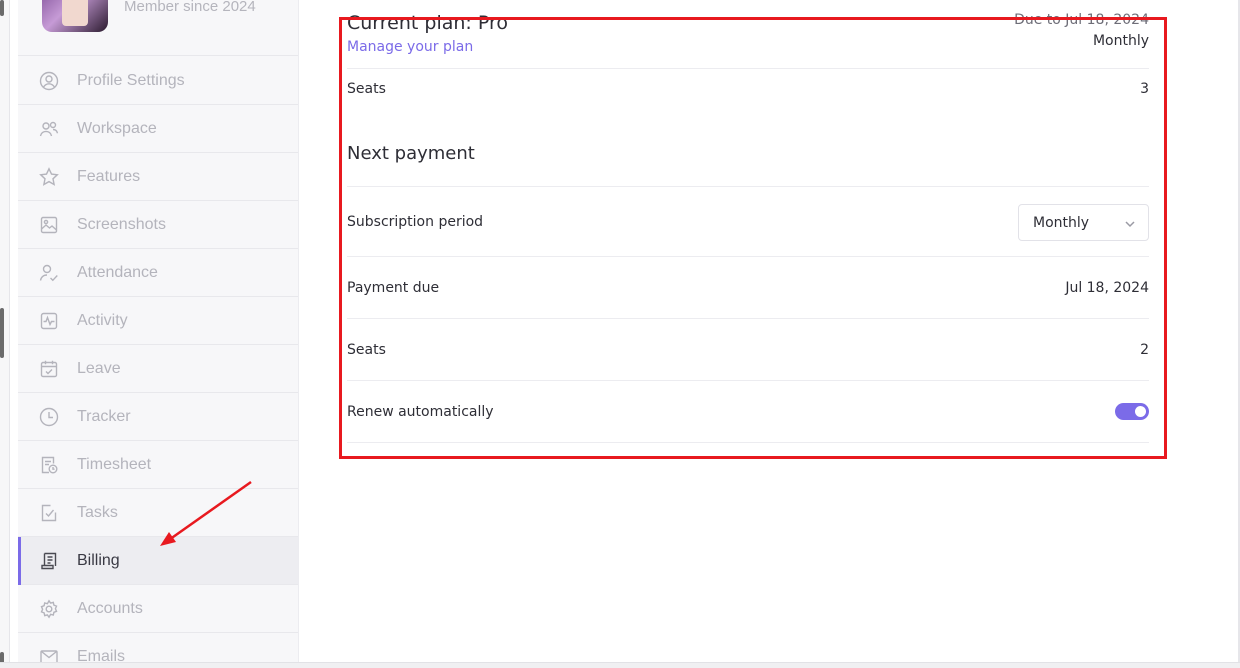 The height and width of the screenshot is (668, 1240). What do you see at coordinates (1144, 350) in the screenshot?
I see `next-seats-value: 2` at bounding box center [1144, 350].